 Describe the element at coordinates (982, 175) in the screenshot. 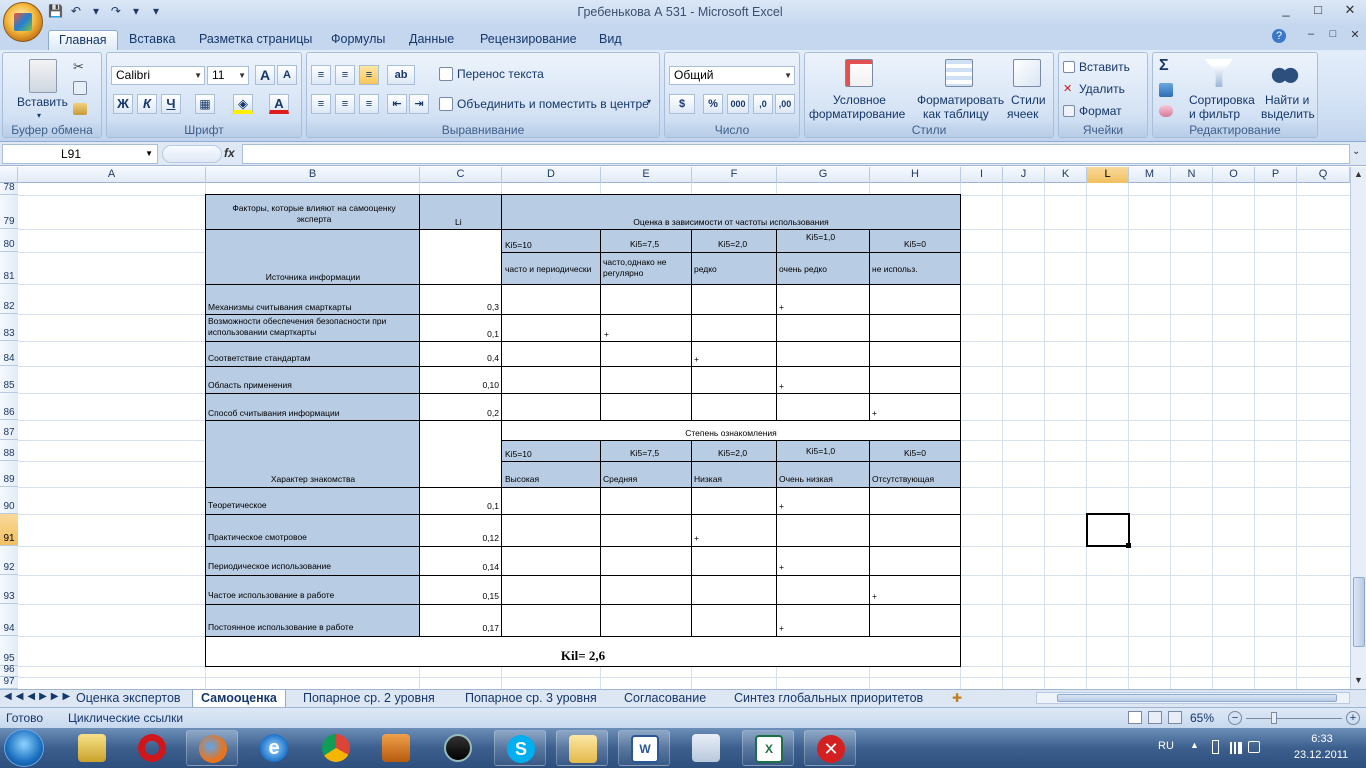

I see `column-header-i: I` at that location.